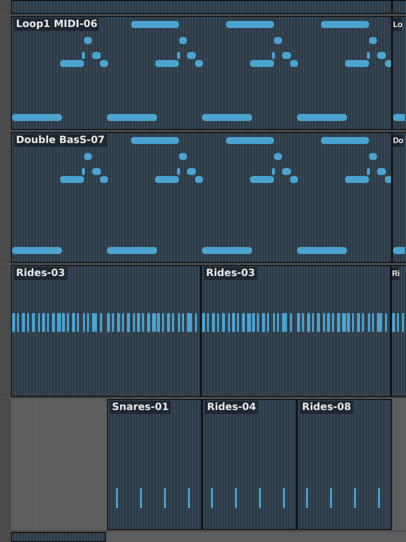  What do you see at coordinates (344, 464) in the screenshot?
I see `midi-clip: Rides-08` at bounding box center [344, 464].